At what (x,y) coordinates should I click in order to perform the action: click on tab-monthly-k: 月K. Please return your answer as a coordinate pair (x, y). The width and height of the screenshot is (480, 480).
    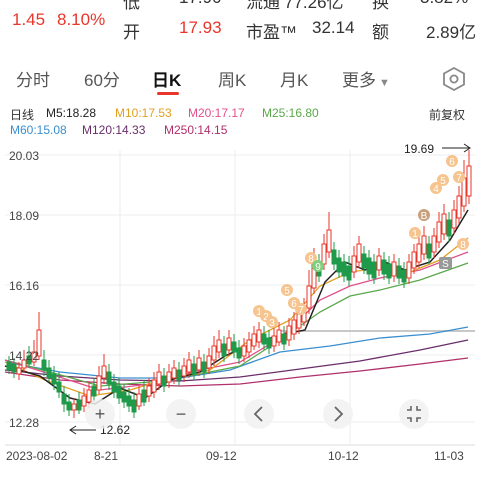
    Looking at the image, I should click on (294, 78).